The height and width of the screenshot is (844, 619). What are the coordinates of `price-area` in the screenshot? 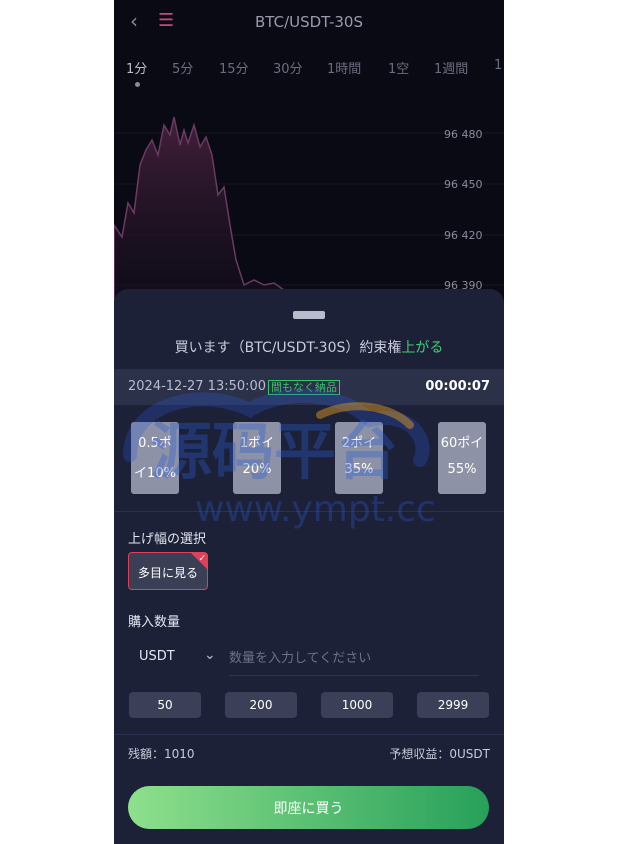 It's located at (204, 210).